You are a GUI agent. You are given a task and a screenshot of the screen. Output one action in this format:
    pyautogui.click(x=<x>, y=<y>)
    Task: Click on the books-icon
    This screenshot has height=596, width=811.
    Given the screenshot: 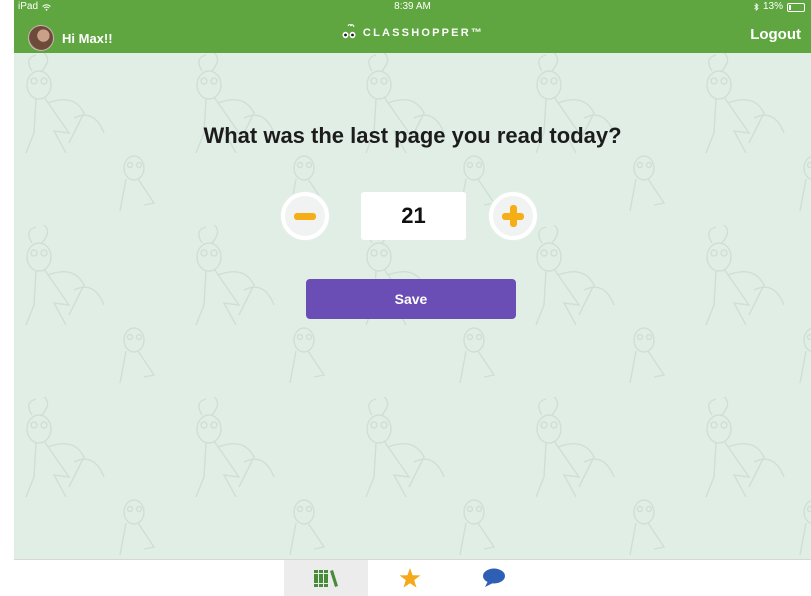 What is the action you would take?
    pyautogui.click(x=326, y=578)
    